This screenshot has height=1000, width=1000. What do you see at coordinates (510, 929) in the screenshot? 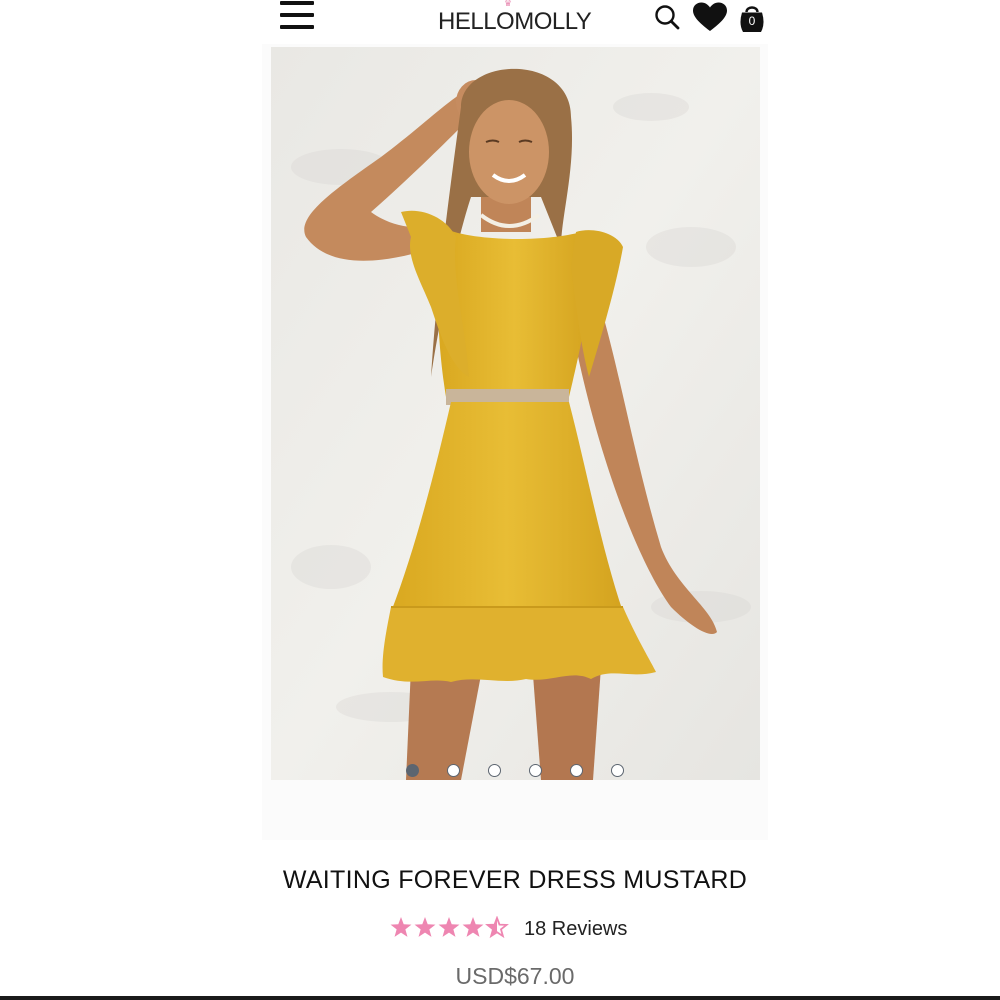
I see `product-rating: 18 Reviews` at bounding box center [510, 929].